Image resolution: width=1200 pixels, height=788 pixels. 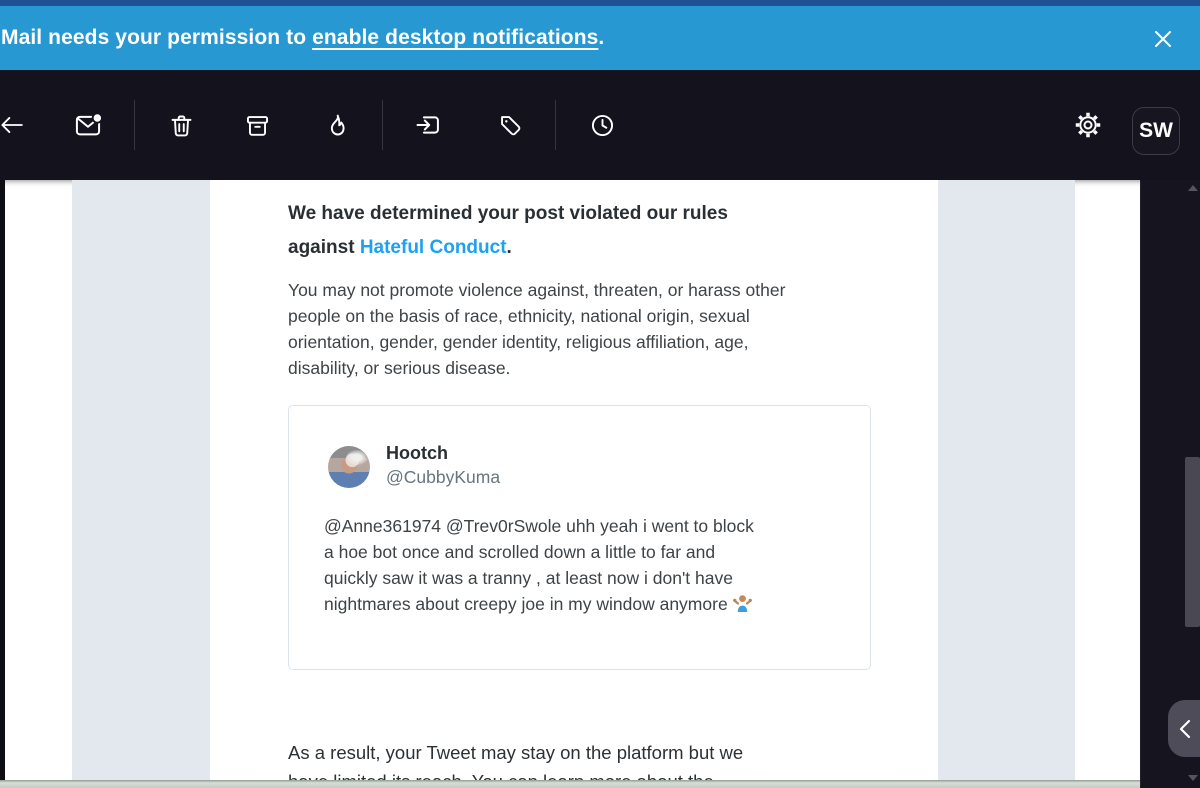 I want to click on hateful-conduct-link: Hateful Conduct, so click(x=433, y=247).